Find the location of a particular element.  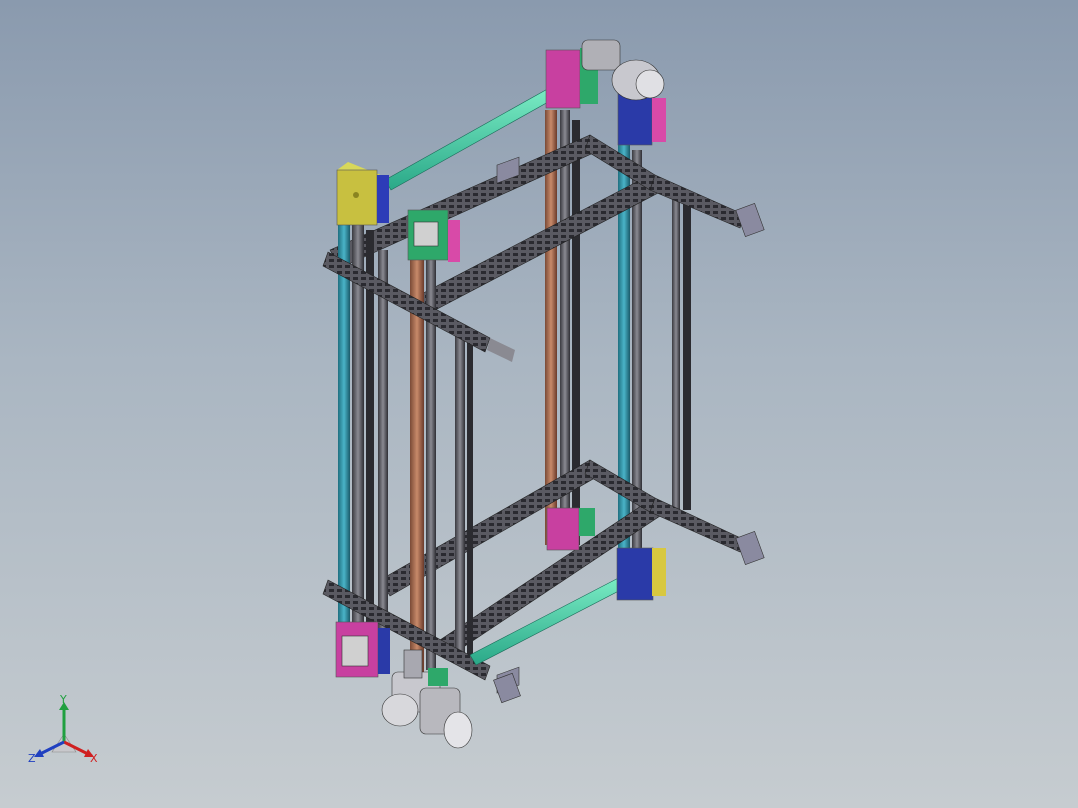

top-front-bearing-block is located at coordinates (433, 235).